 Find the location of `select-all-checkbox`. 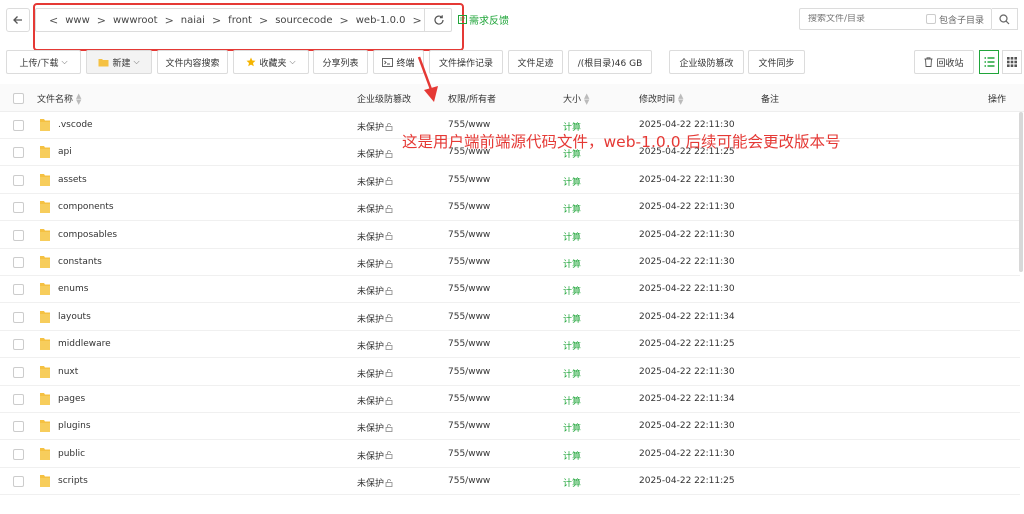

select-all-checkbox is located at coordinates (18, 98).